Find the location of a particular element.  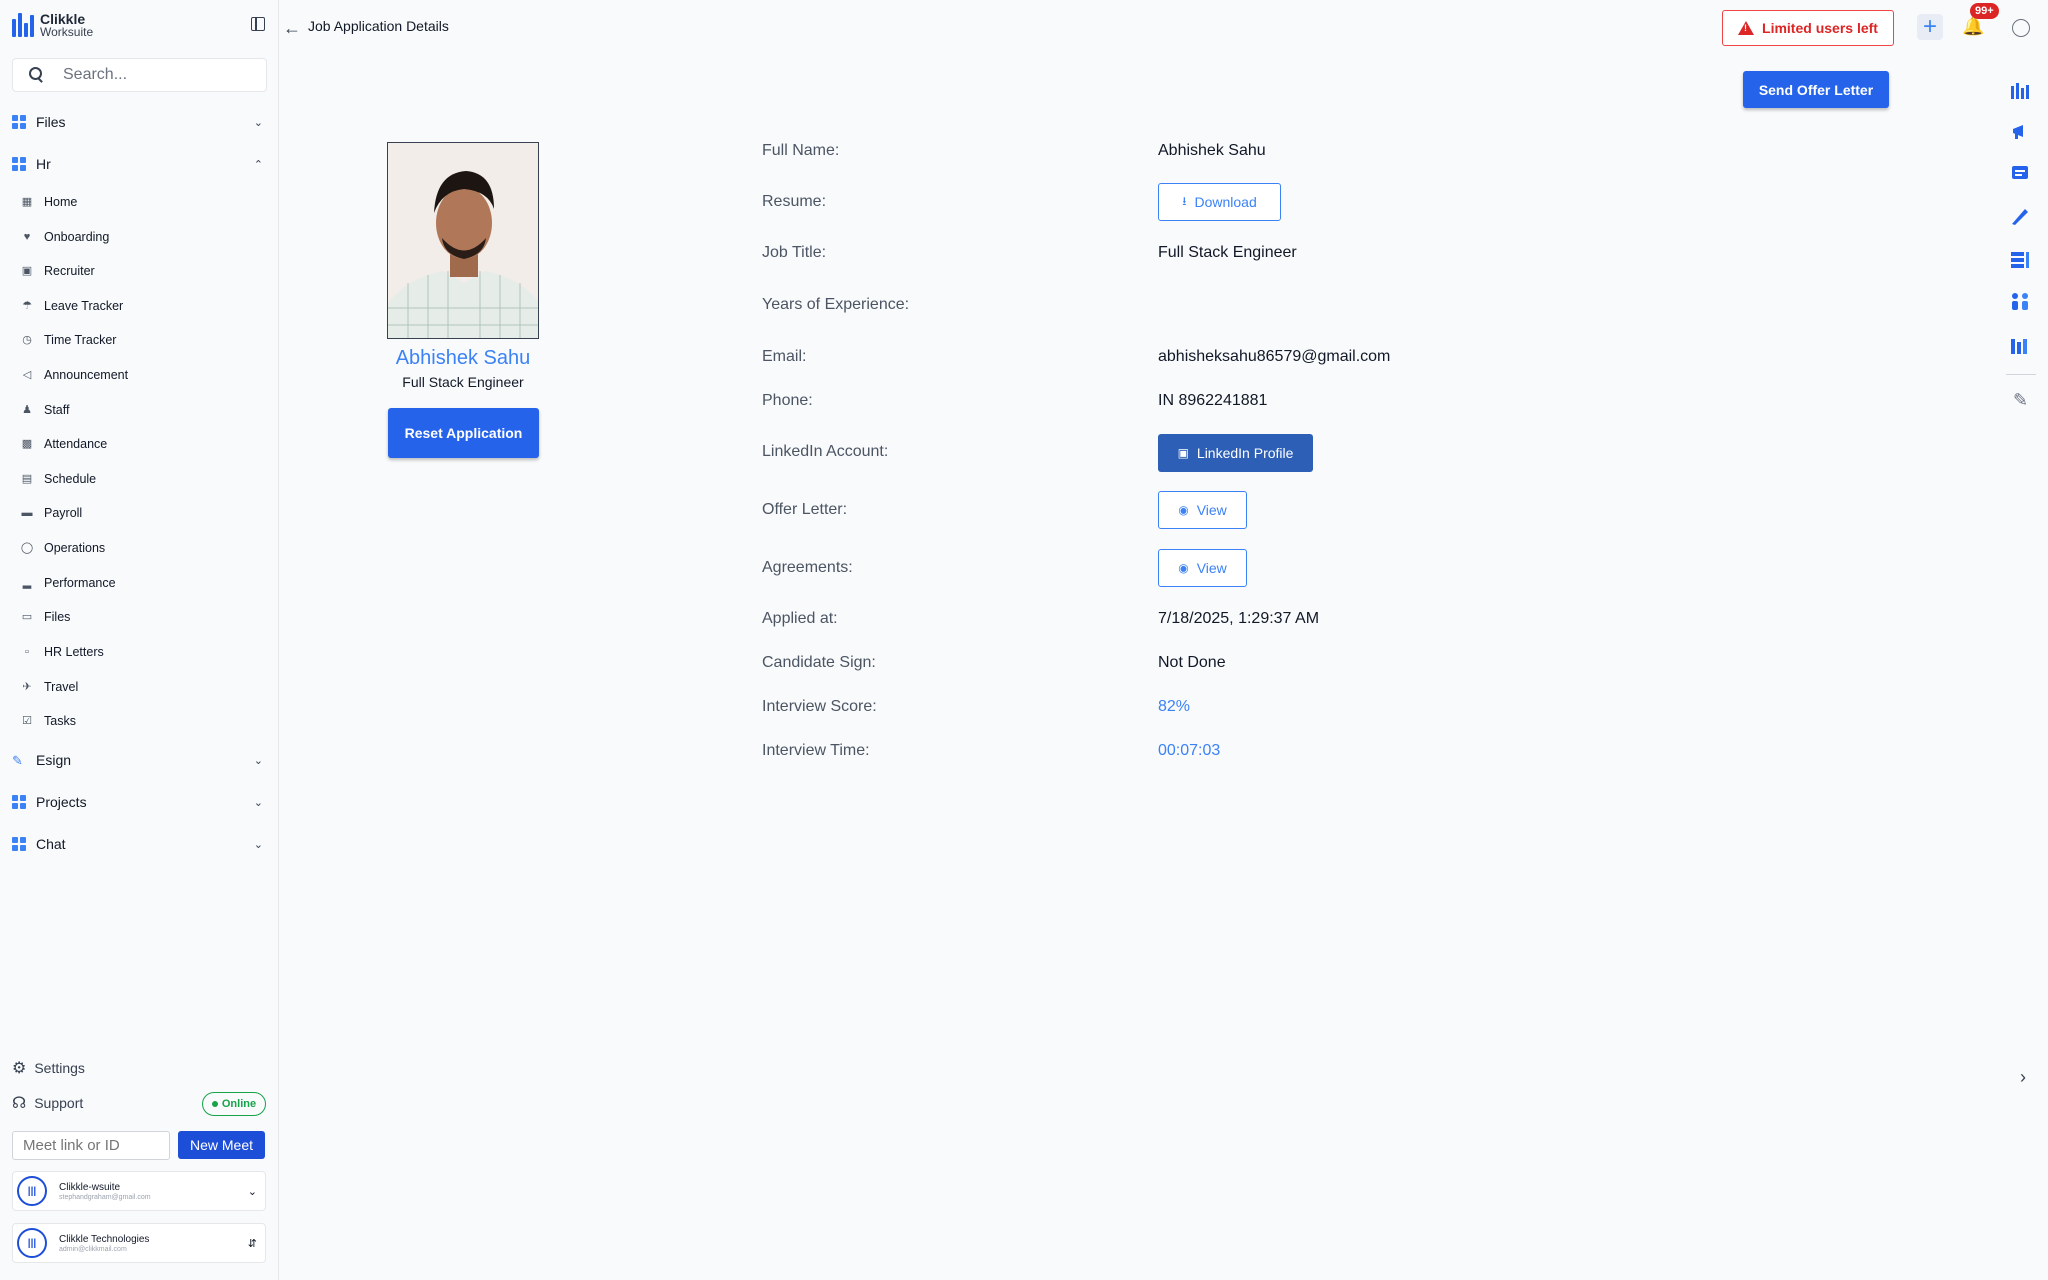

avatar: ||| is located at coordinates (32, 1191).